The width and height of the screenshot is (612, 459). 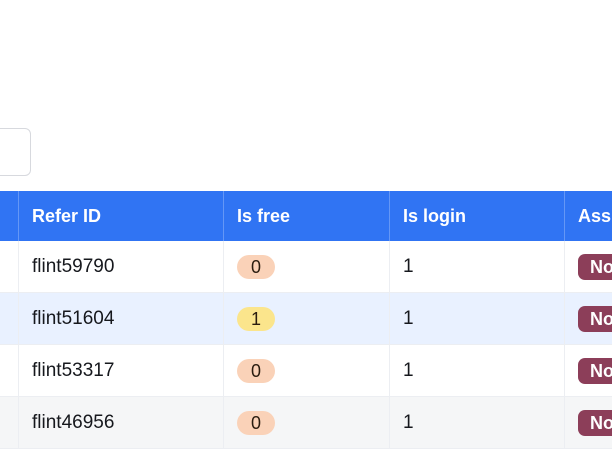 I want to click on filter-input, so click(x=15, y=152).